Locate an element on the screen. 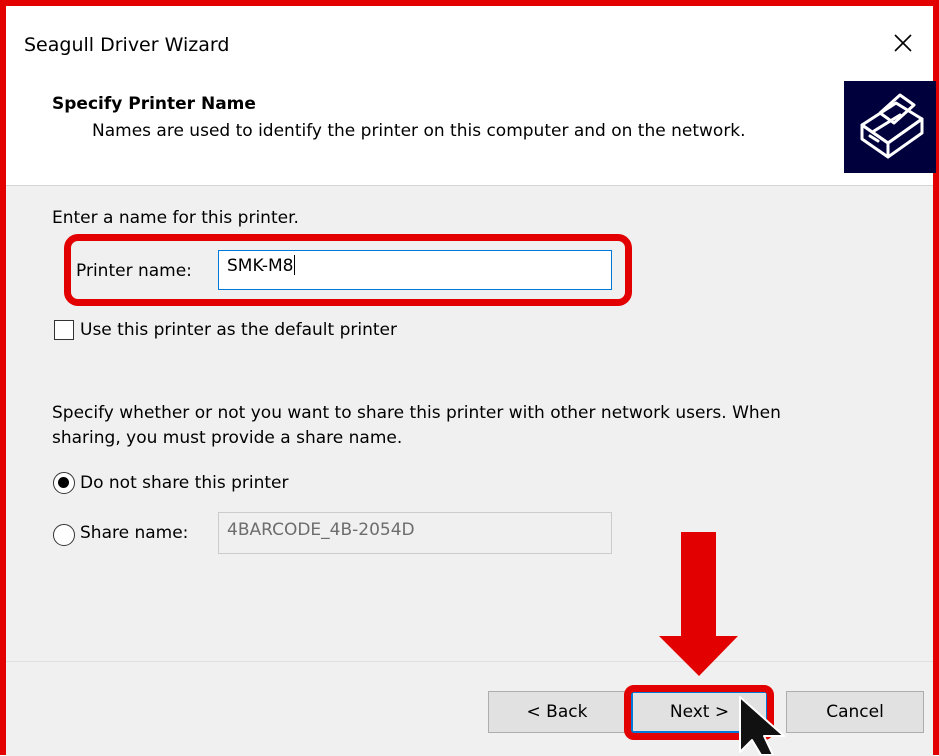  printer-name-label: Printer name: is located at coordinates (134, 271).